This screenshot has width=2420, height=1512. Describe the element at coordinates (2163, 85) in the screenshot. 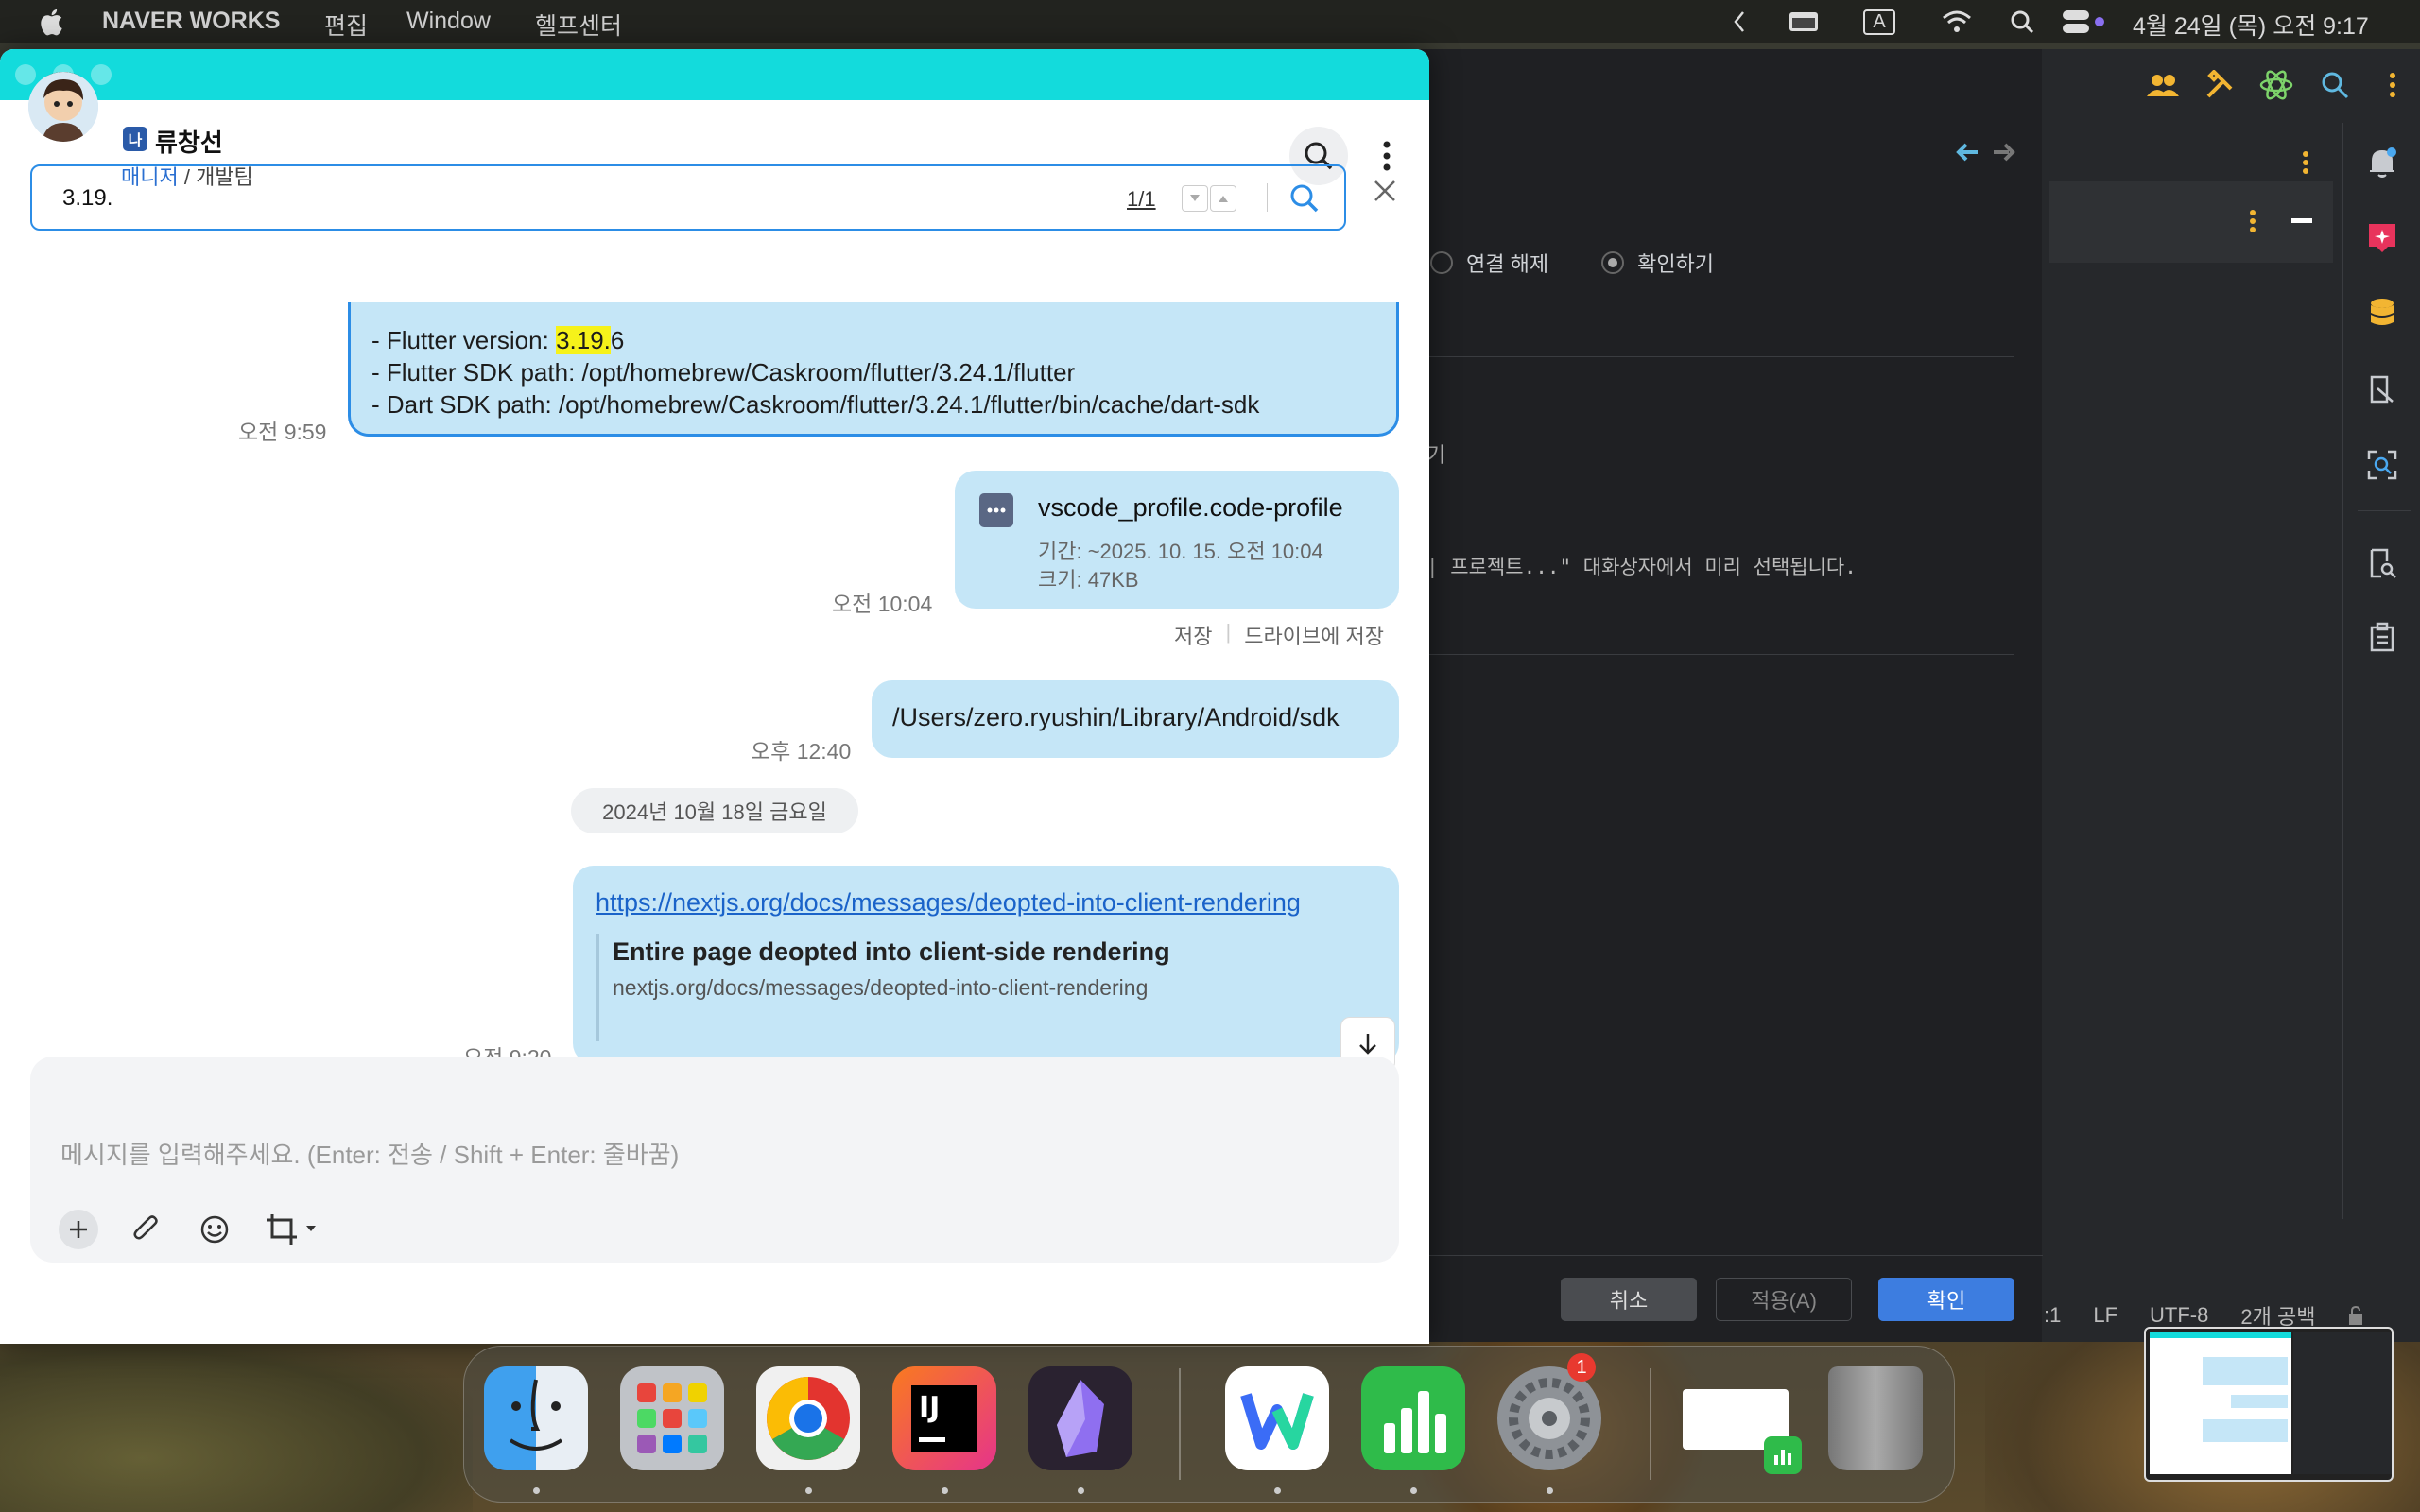

I see `team-icon` at that location.